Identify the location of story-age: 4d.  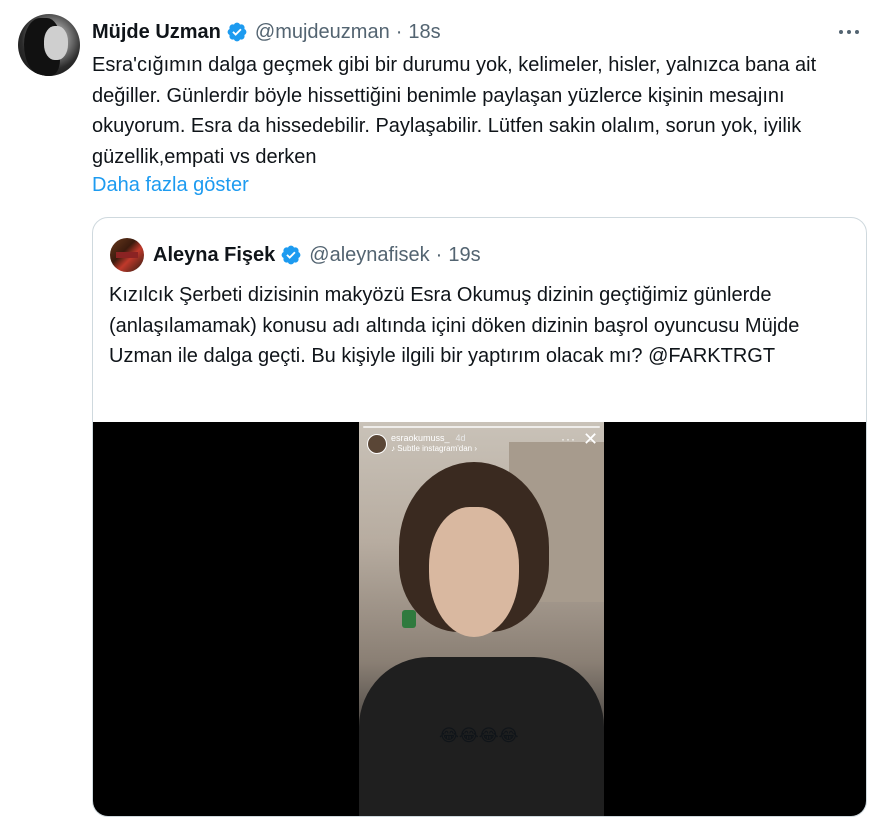
(460, 438).